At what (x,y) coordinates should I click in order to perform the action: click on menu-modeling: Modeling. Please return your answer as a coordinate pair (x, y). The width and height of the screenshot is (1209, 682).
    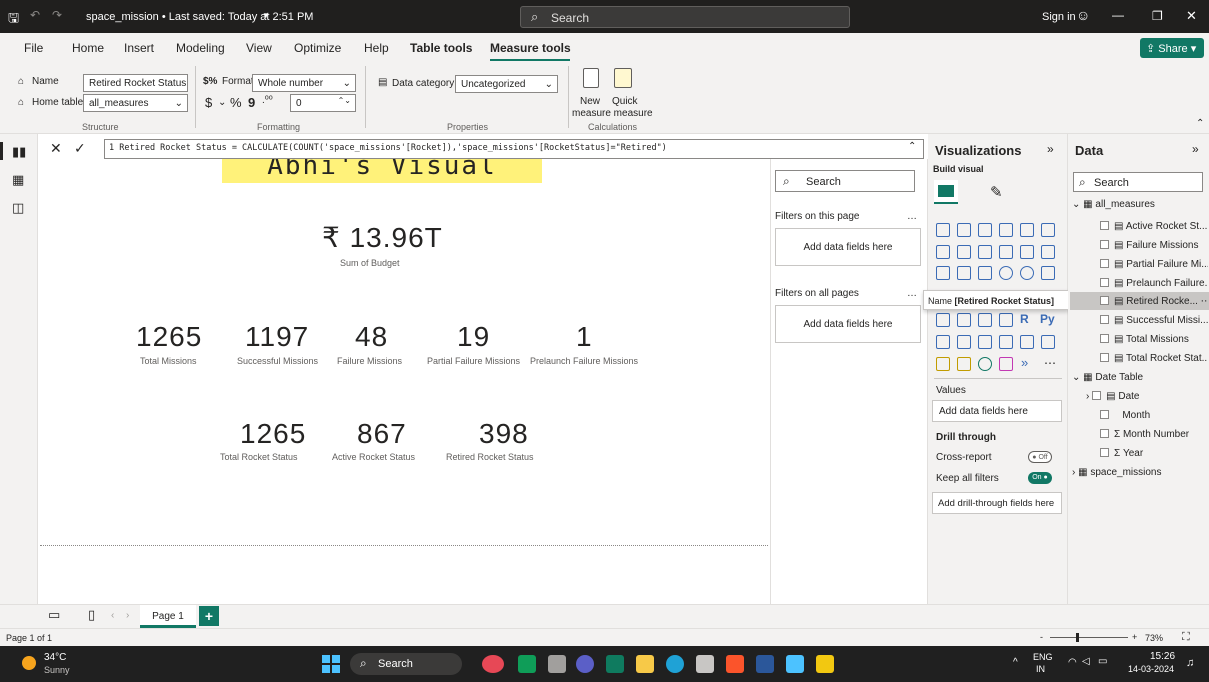
    Looking at the image, I should click on (200, 48).